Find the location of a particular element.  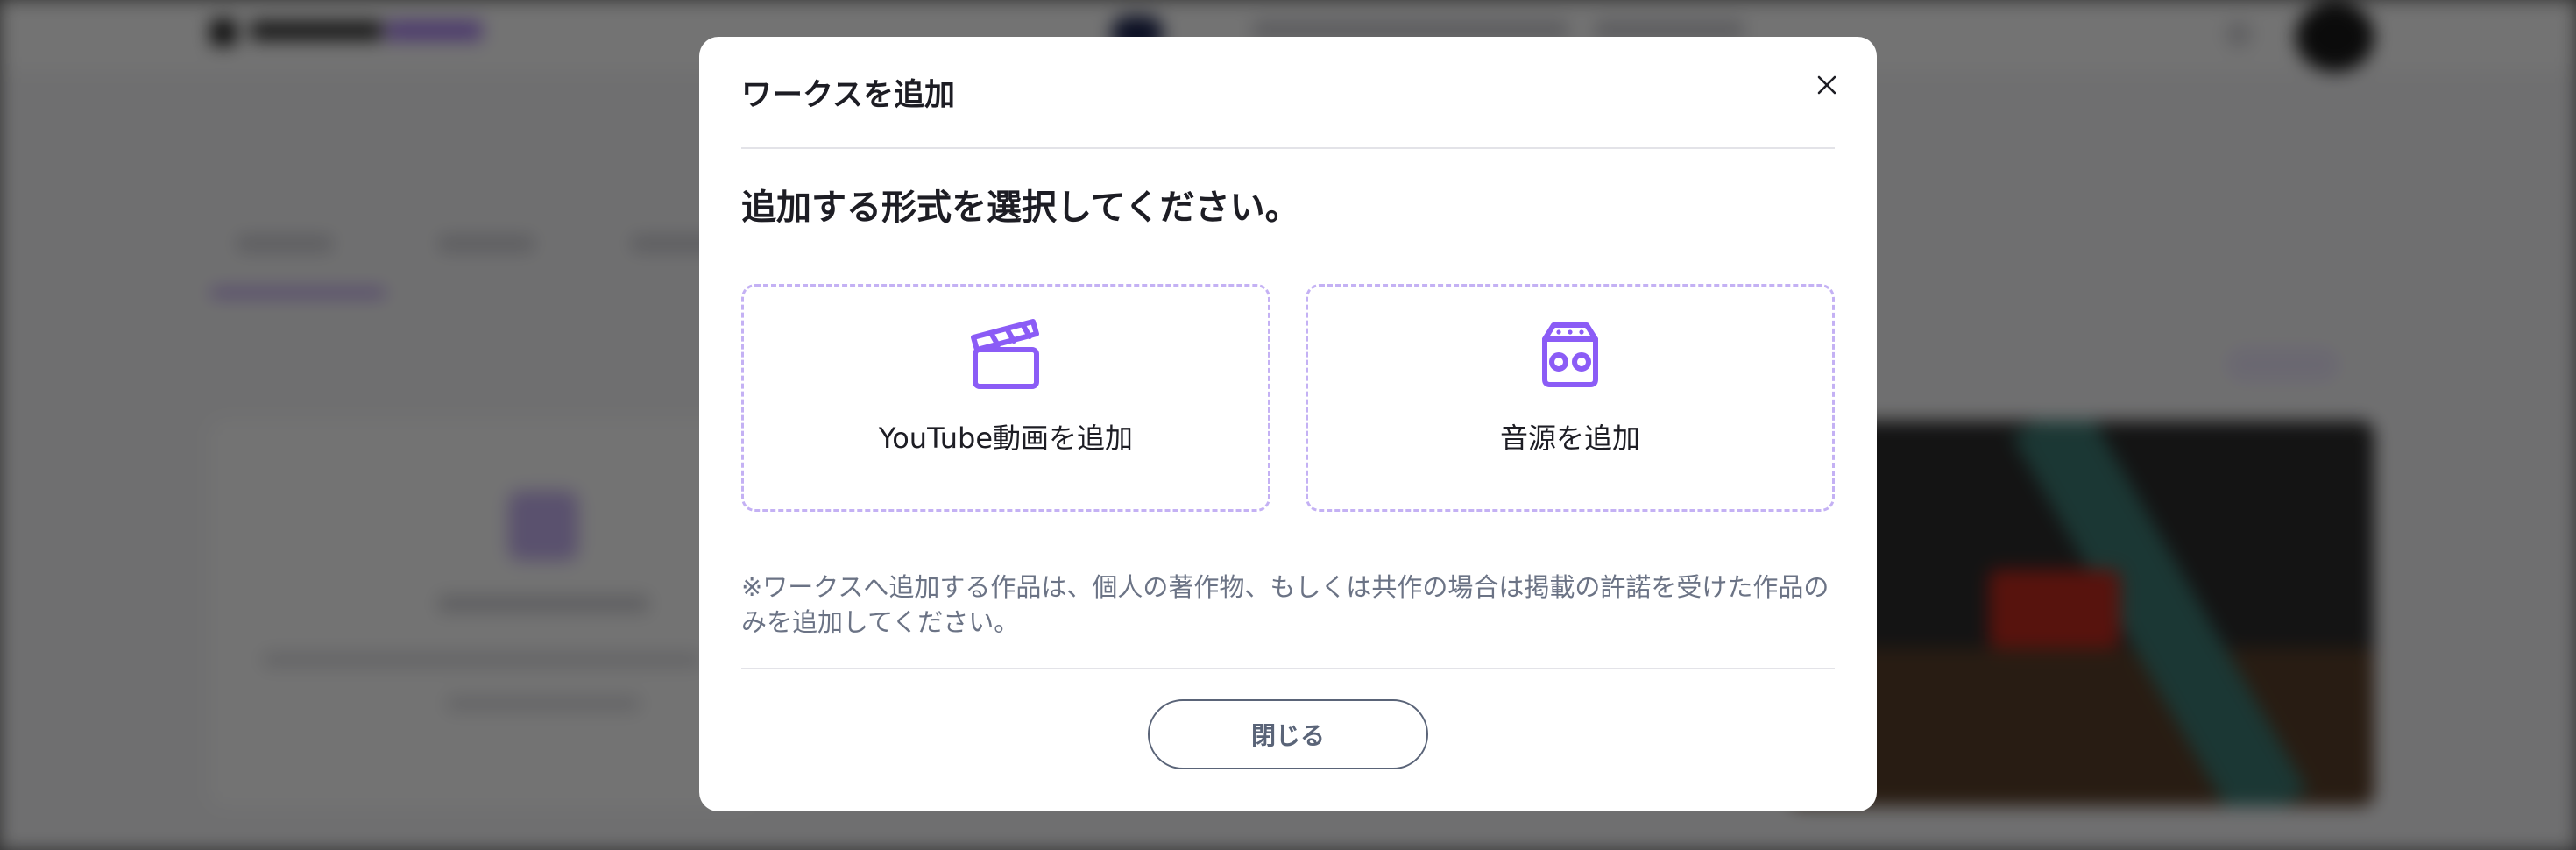

modal-question: 追加する形式を選択してください。 is located at coordinates (1020, 208).